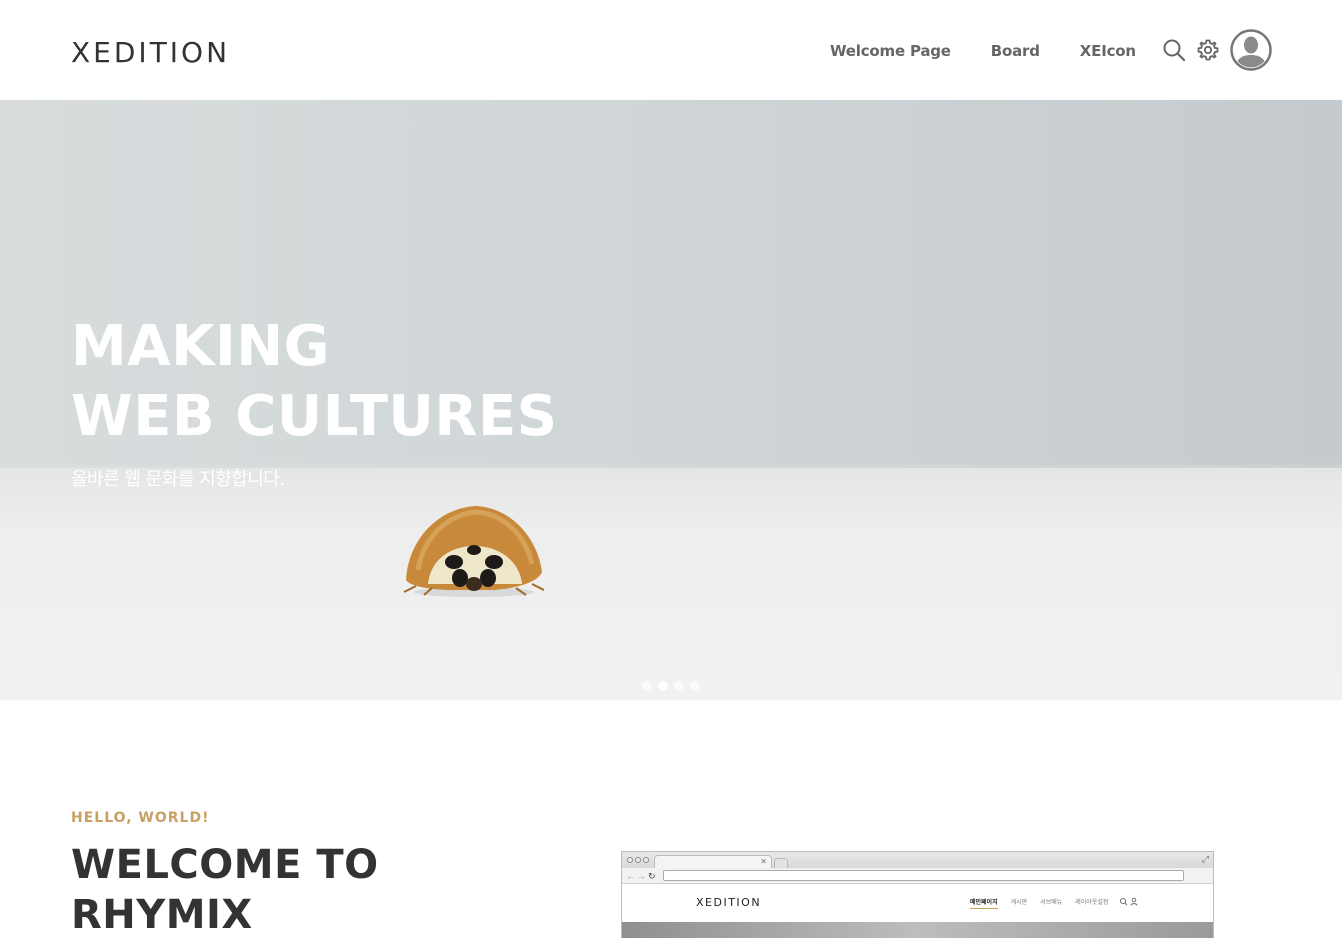  Describe the element at coordinates (1019, 902) in the screenshot. I see `mockup-nav-item: 게시판` at that location.